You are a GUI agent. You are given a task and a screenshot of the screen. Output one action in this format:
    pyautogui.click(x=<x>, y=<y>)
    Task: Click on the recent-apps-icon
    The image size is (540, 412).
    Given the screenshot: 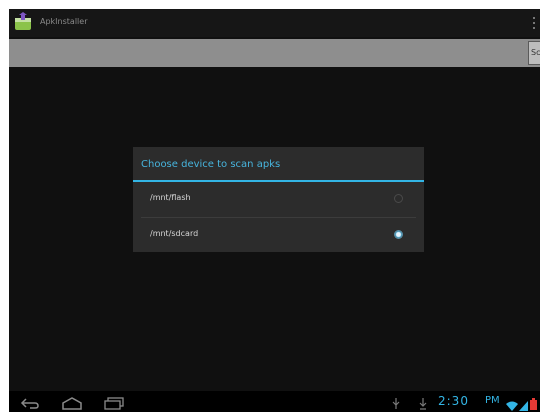 What is the action you would take?
    pyautogui.click(x=114, y=403)
    